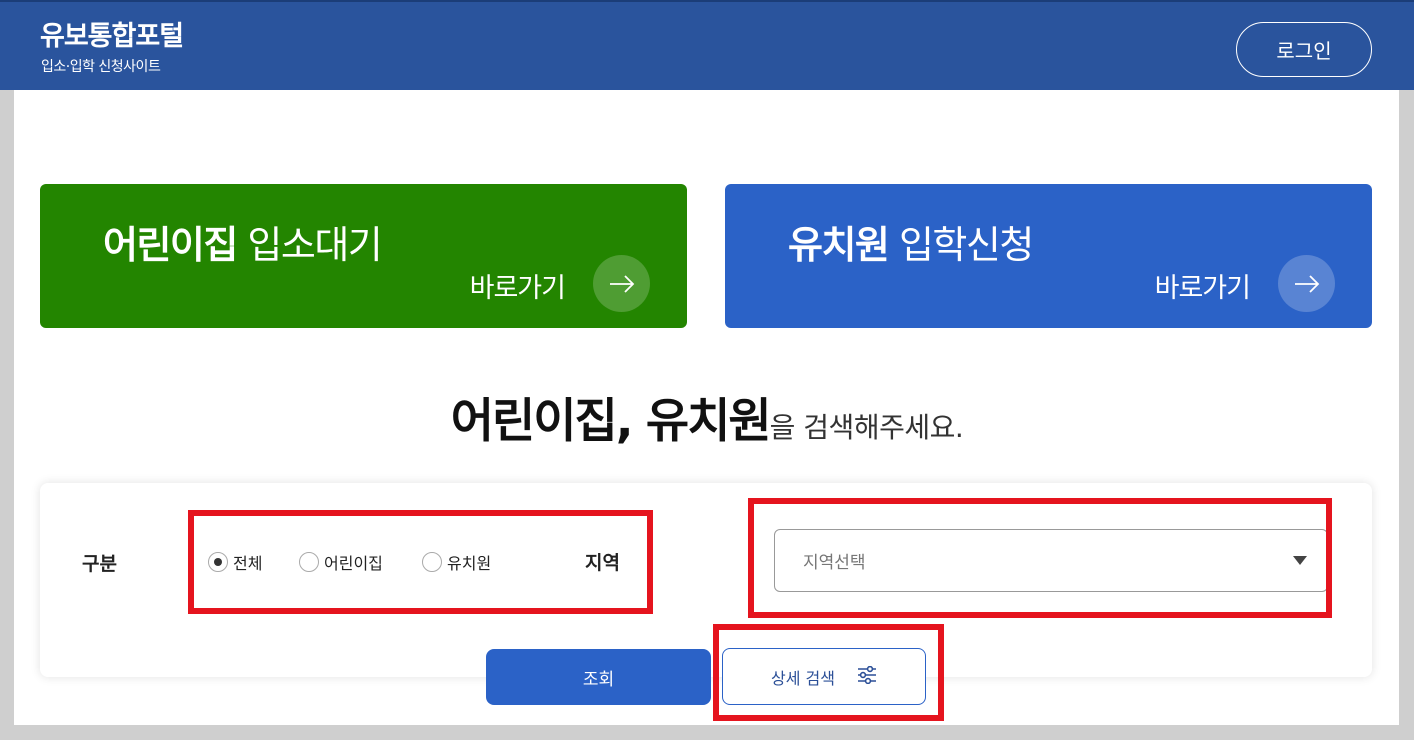 Image resolution: width=1414 pixels, height=740 pixels. Describe the element at coordinates (1048, 256) in the screenshot. I see `kindergarten-application-card: 유치원 입학신청 바로가기` at that location.